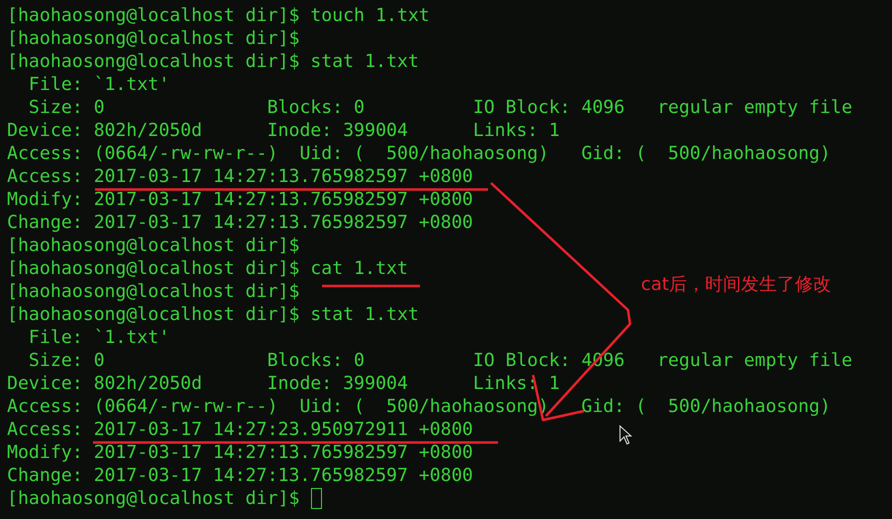 This screenshot has height=519, width=892. Describe the element at coordinates (240, 430) in the screenshot. I see `terminal-line: Access: 2017-03-17 14:27:23.950972911 +0800` at that location.